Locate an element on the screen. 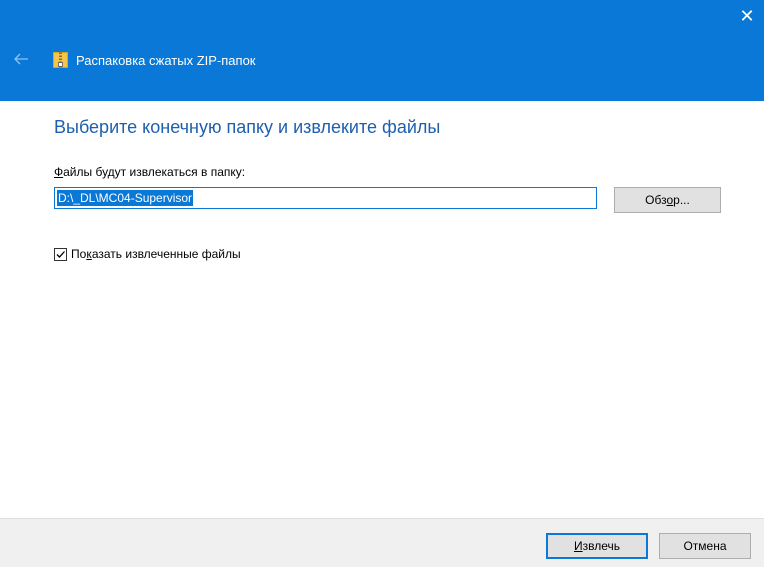 The image size is (764, 567). zip-folder-icon is located at coordinates (60, 60).